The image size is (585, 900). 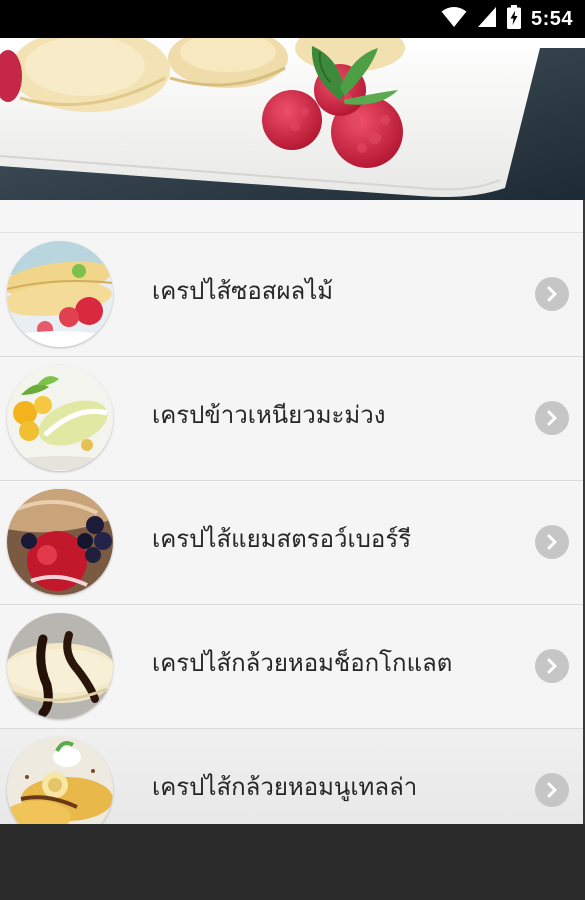 What do you see at coordinates (302, 663) in the screenshot?
I see `menu-item-label: เครปไส้กล้วยหอมช็อกโกแลต` at bounding box center [302, 663].